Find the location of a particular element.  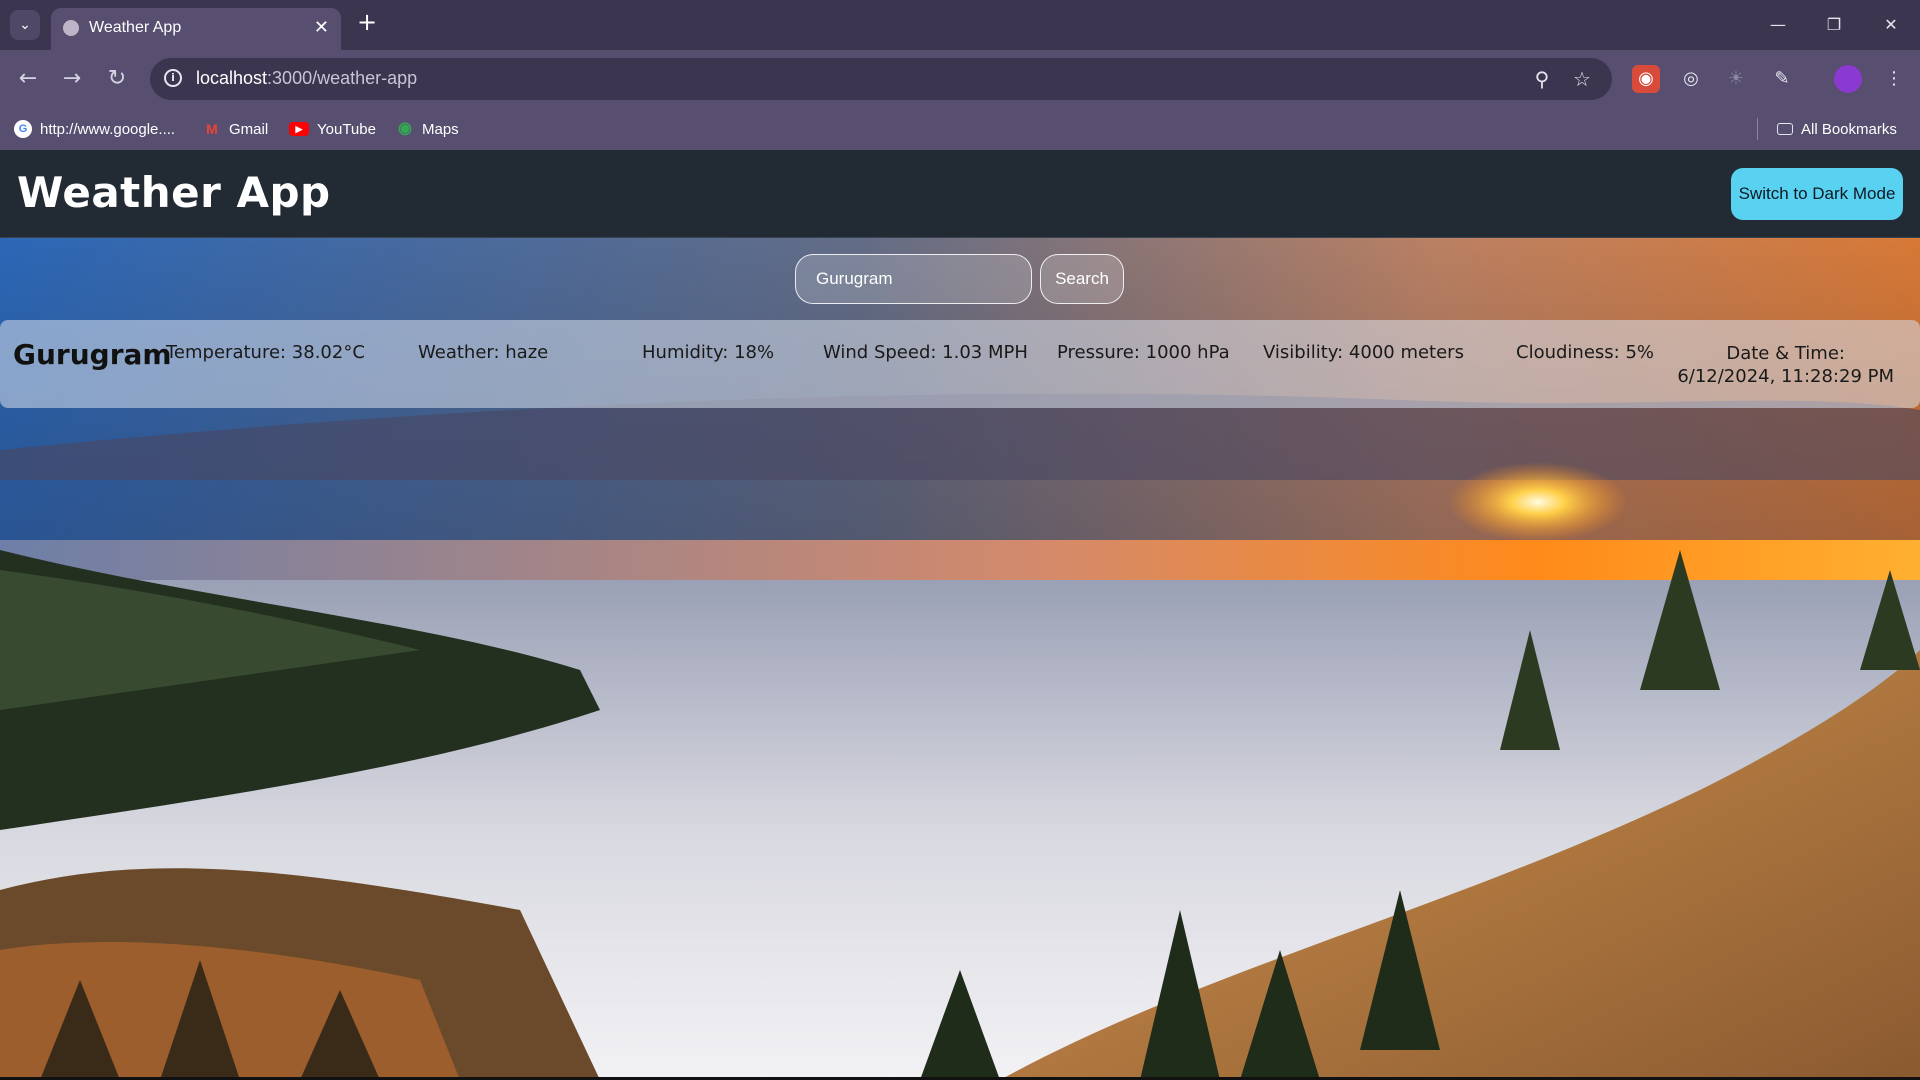

back-arrow-icon: ← is located at coordinates (28, 79).